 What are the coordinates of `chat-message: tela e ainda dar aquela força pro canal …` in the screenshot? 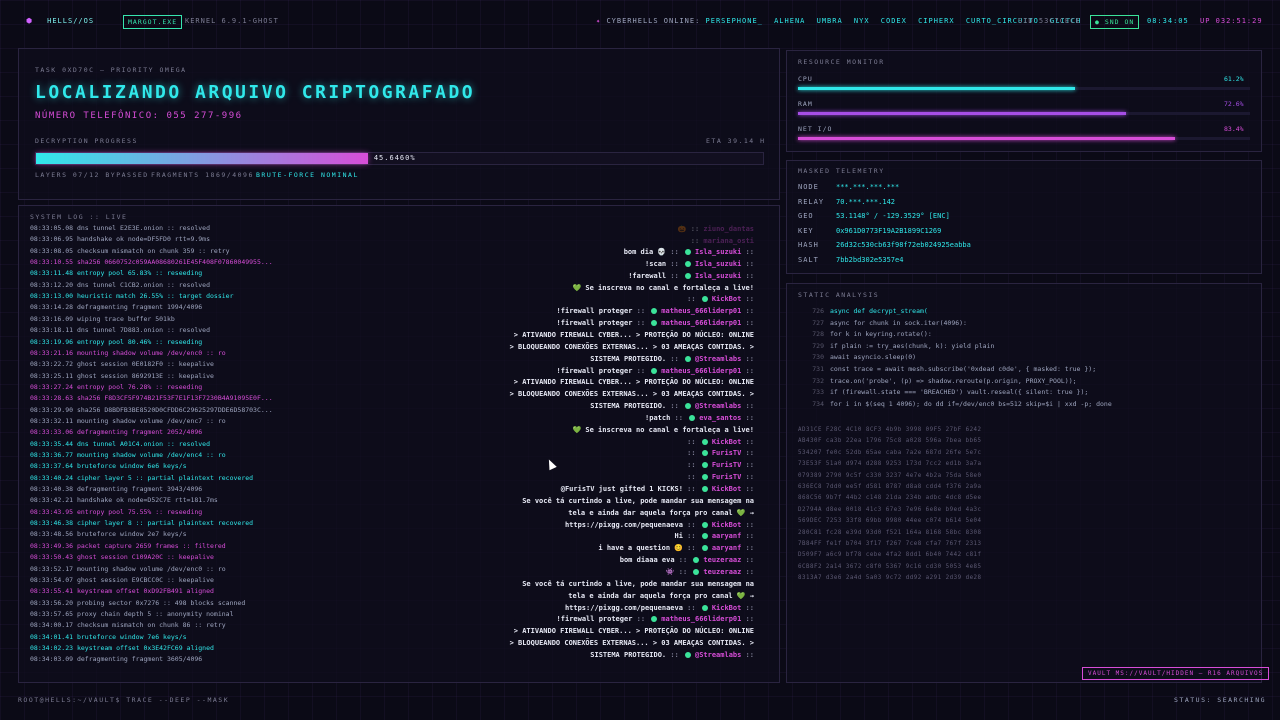 It's located at (661, 596).